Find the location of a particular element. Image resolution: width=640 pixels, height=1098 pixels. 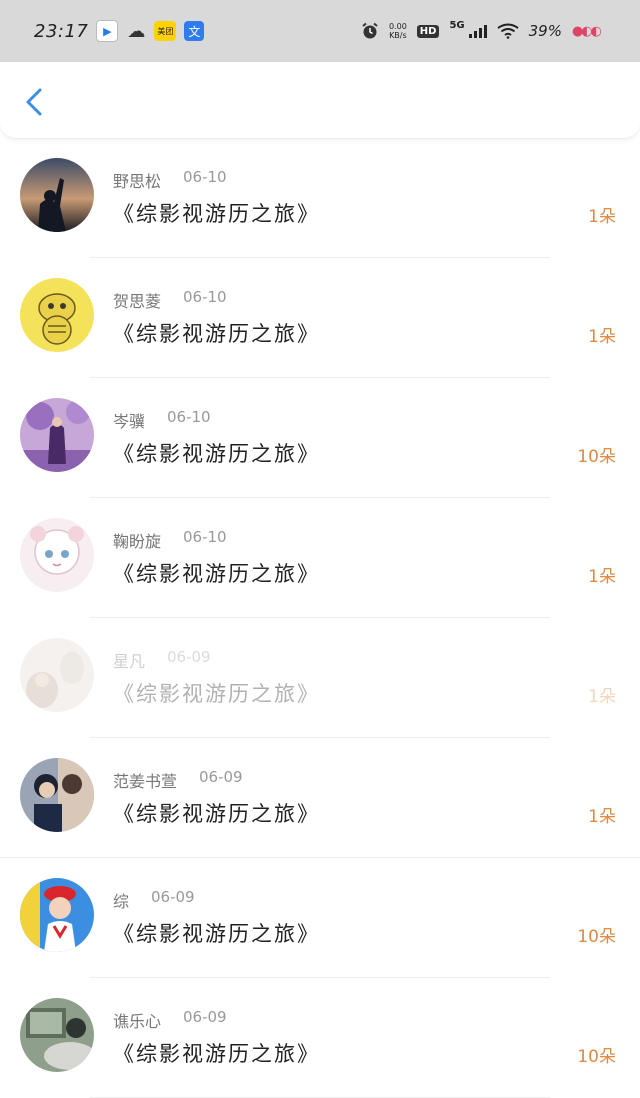

list-item: 岑骥 06-10 《综影视游历之旅》 10朵 is located at coordinates (320, 438).